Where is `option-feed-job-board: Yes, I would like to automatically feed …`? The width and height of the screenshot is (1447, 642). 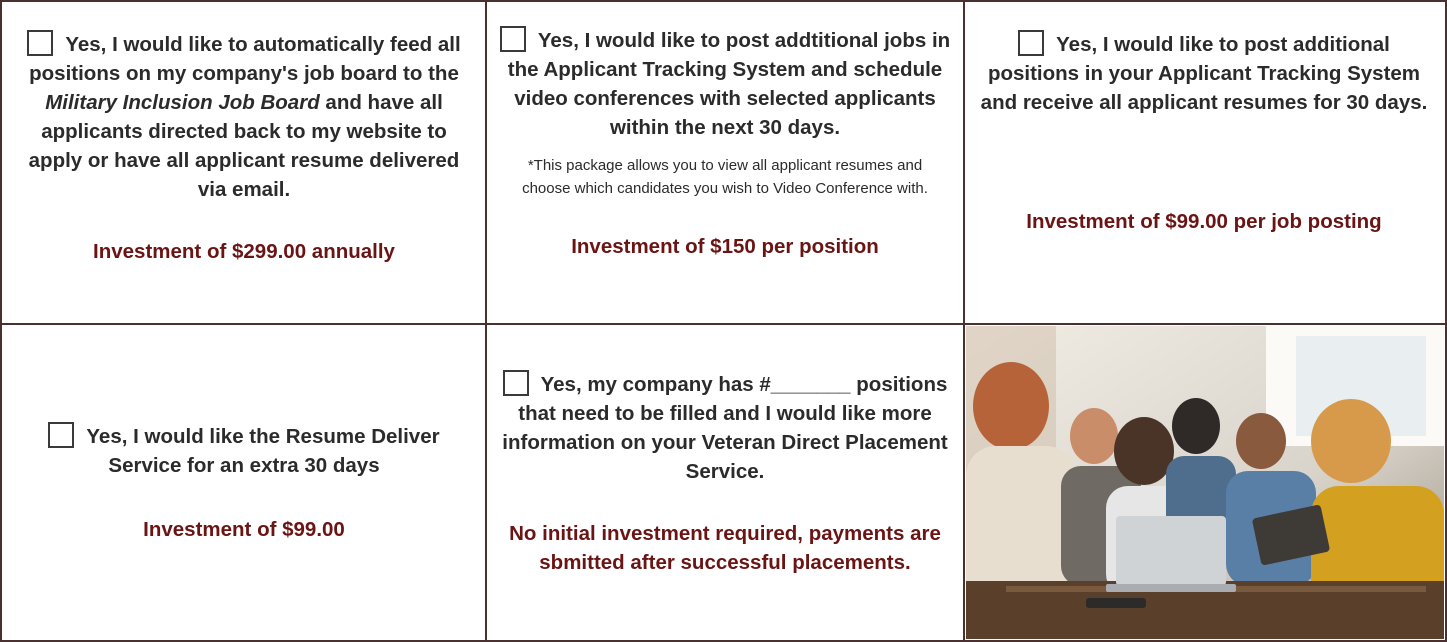
option-feed-job-board: Yes, I would like to automatically feed … is located at coordinates (244, 148).